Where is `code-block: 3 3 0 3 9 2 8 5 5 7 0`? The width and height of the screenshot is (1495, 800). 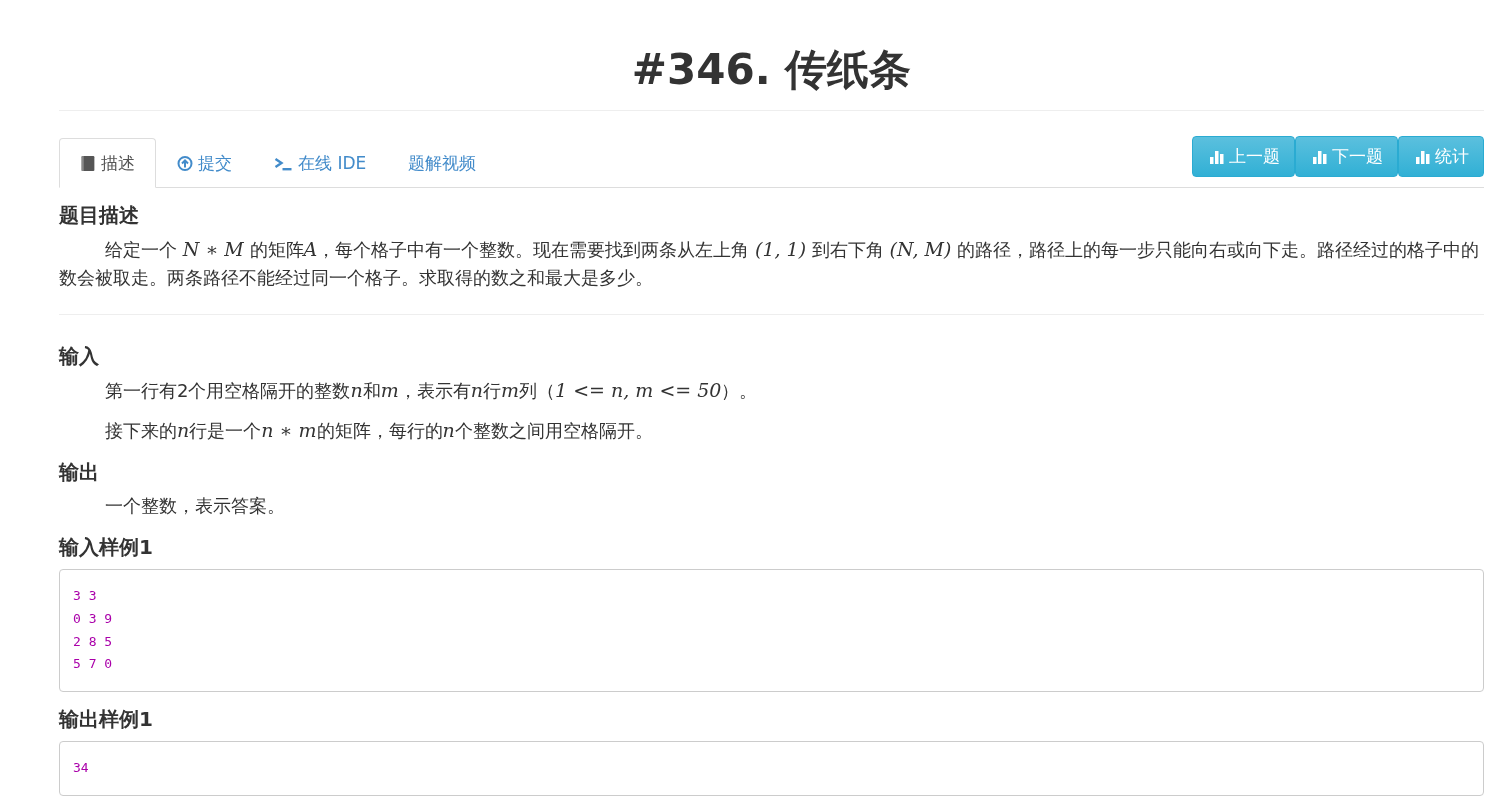 code-block: 3 3 0 3 9 2 8 5 5 7 0 is located at coordinates (771, 631).